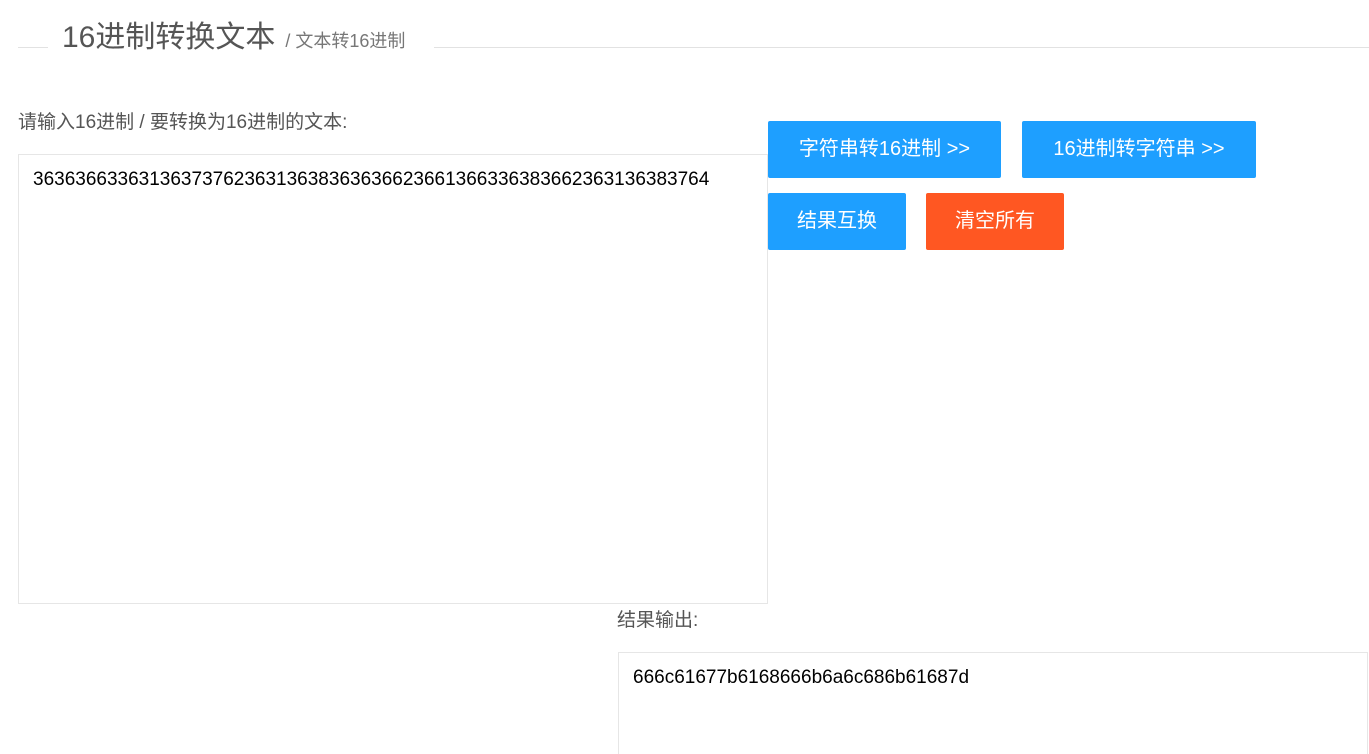  Describe the element at coordinates (901, 47) in the screenshot. I see `title-divider-right` at that location.